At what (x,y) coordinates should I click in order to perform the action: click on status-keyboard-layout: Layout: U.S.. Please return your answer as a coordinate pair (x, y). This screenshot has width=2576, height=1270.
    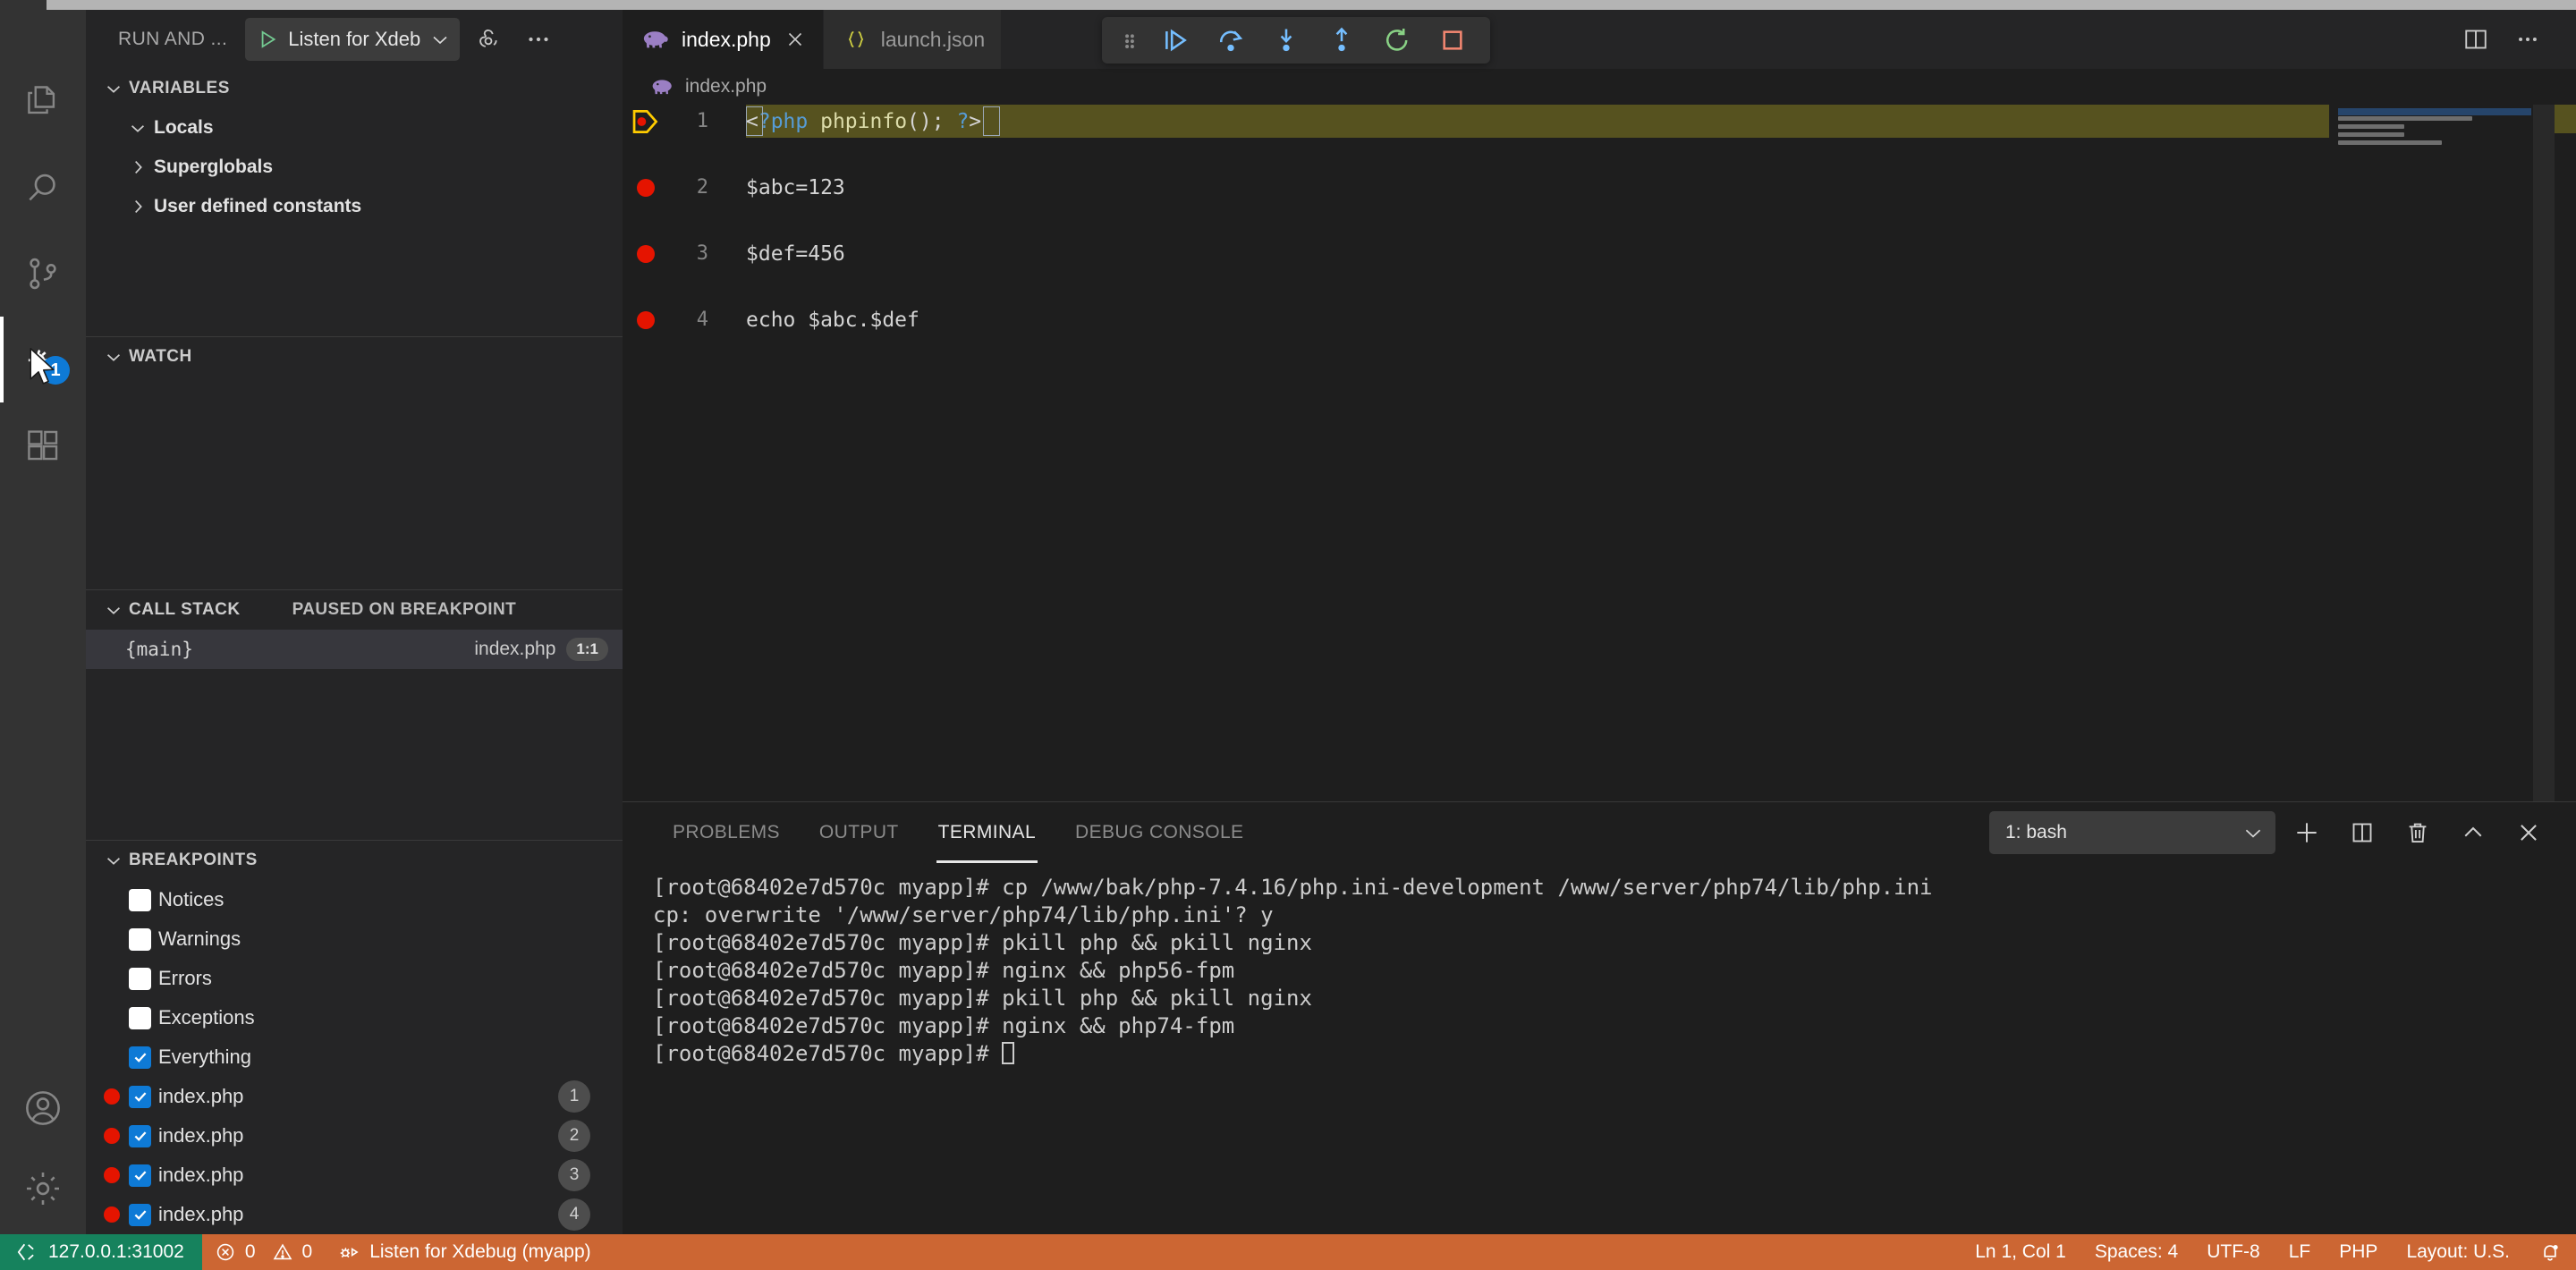
    Looking at the image, I should click on (2458, 1252).